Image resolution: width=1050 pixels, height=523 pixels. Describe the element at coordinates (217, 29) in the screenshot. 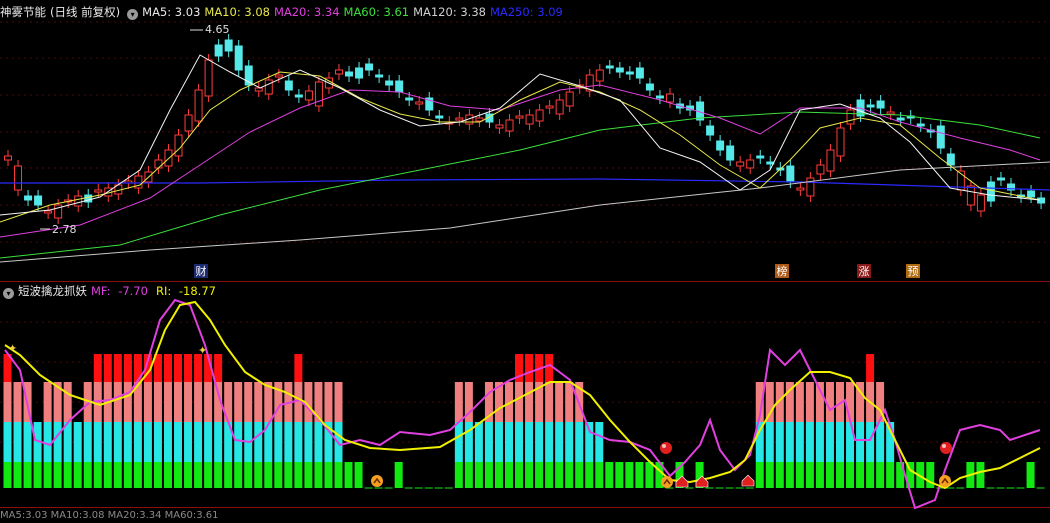

I see `high-price-label: 4.65` at that location.